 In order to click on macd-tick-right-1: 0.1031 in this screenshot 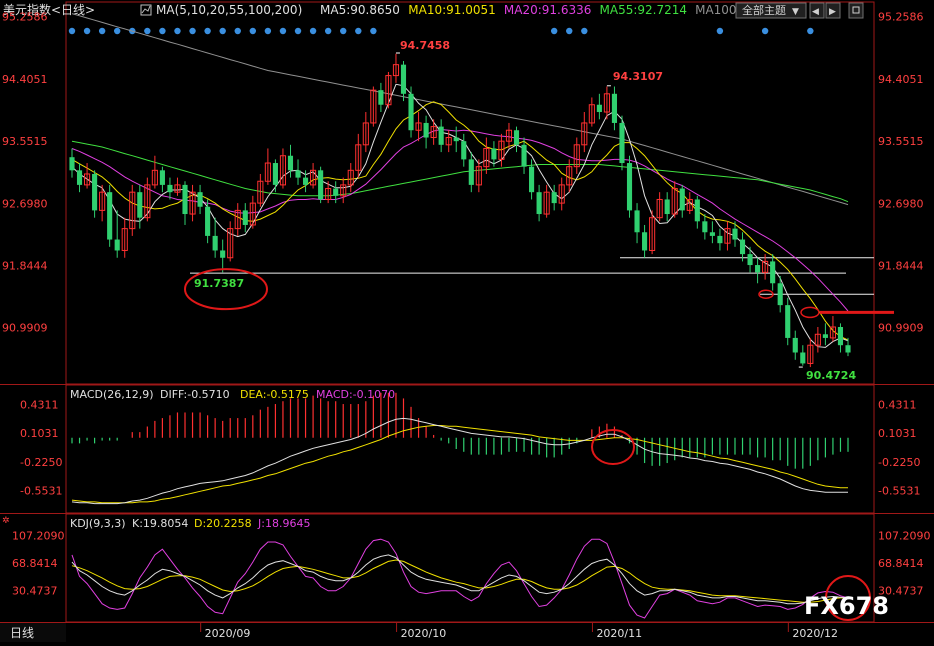, I will do `click(897, 433)`.